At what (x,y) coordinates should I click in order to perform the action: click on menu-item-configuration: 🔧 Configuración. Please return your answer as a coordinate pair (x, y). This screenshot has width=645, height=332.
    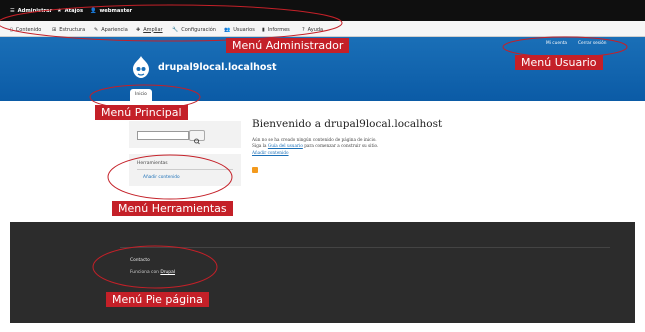
    Looking at the image, I should click on (194, 29).